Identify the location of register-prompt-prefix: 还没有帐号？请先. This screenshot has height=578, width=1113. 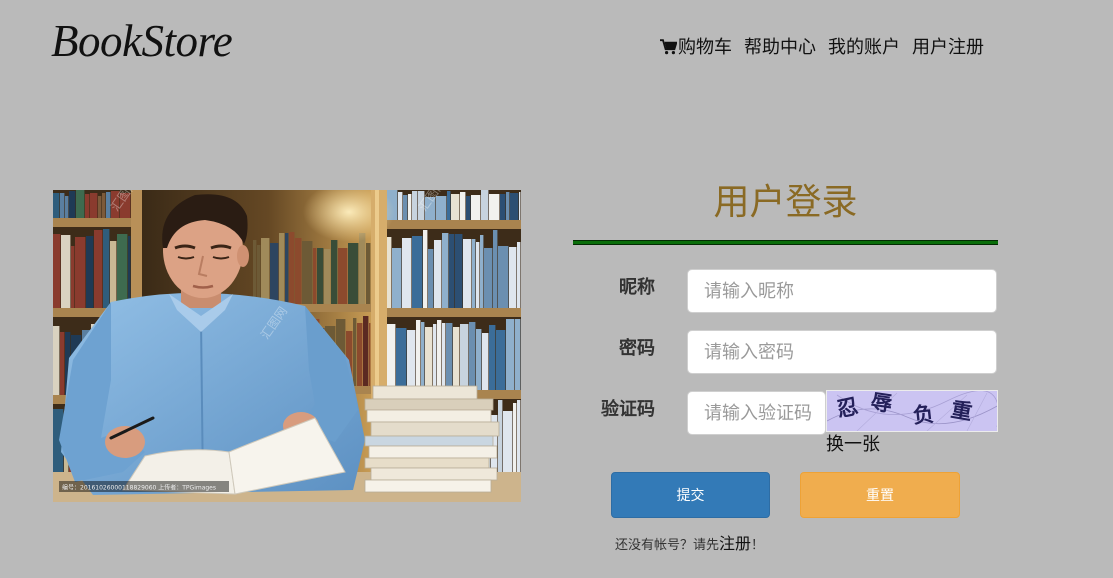
(667, 544).